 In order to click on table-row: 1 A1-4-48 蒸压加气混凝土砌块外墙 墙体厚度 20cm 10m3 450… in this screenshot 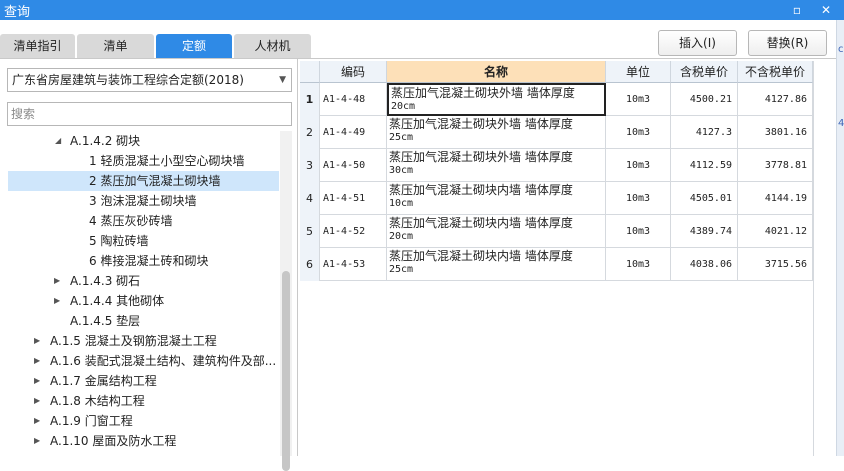, I will do `click(556, 99)`.